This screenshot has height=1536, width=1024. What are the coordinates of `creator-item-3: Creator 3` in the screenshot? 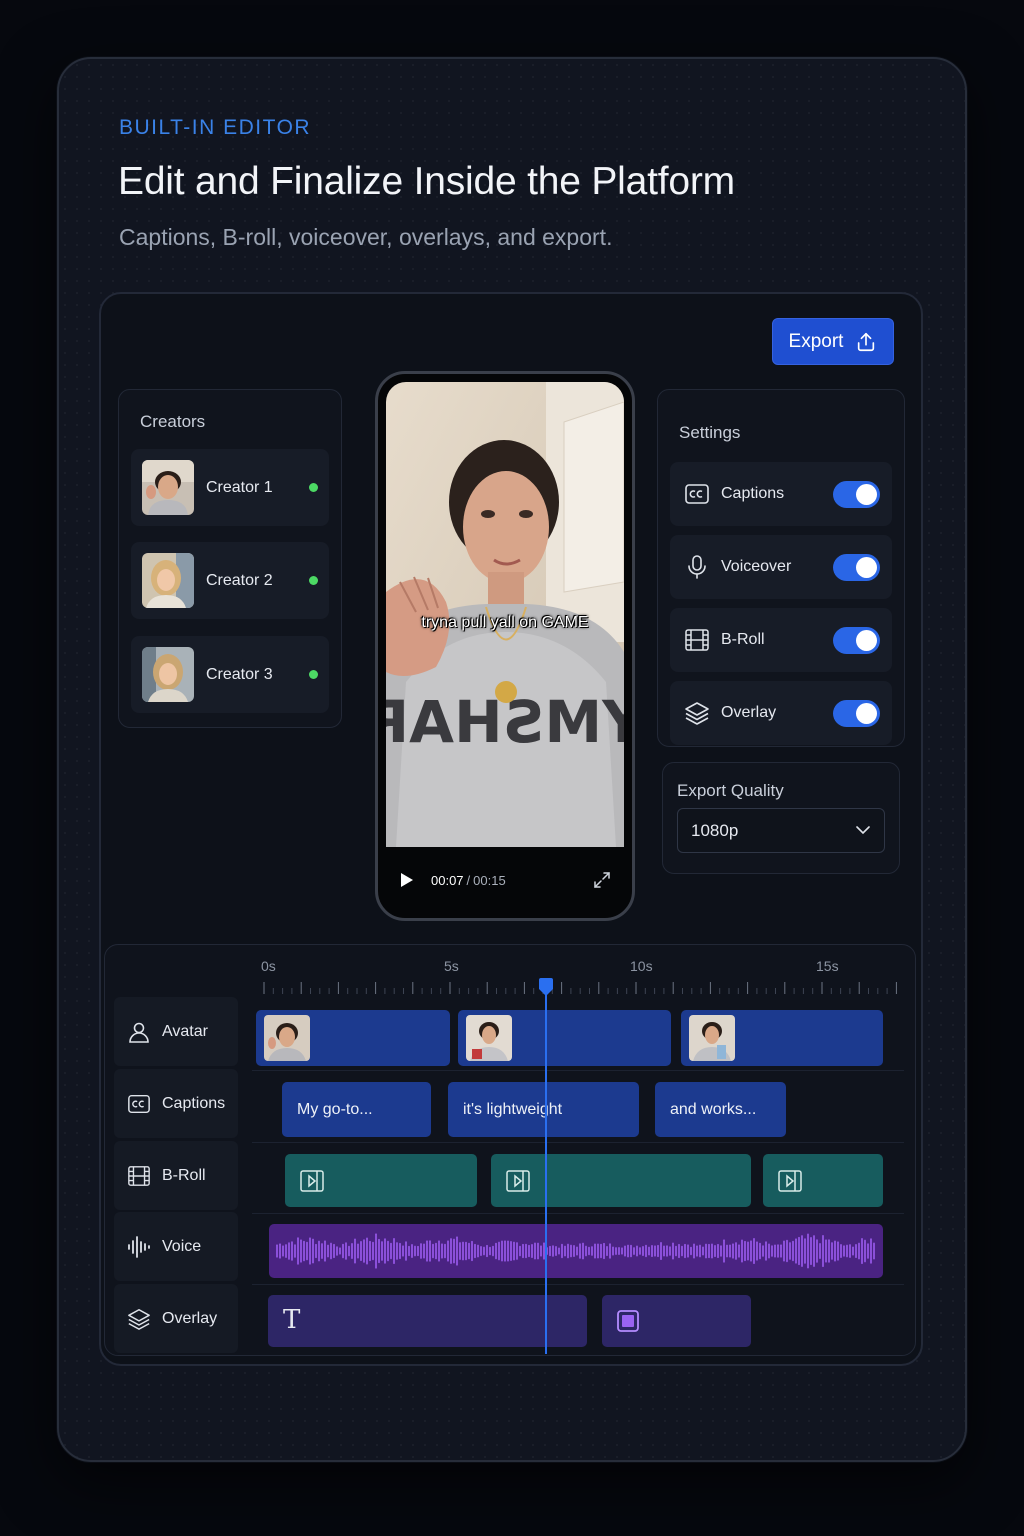 It's located at (230, 674).